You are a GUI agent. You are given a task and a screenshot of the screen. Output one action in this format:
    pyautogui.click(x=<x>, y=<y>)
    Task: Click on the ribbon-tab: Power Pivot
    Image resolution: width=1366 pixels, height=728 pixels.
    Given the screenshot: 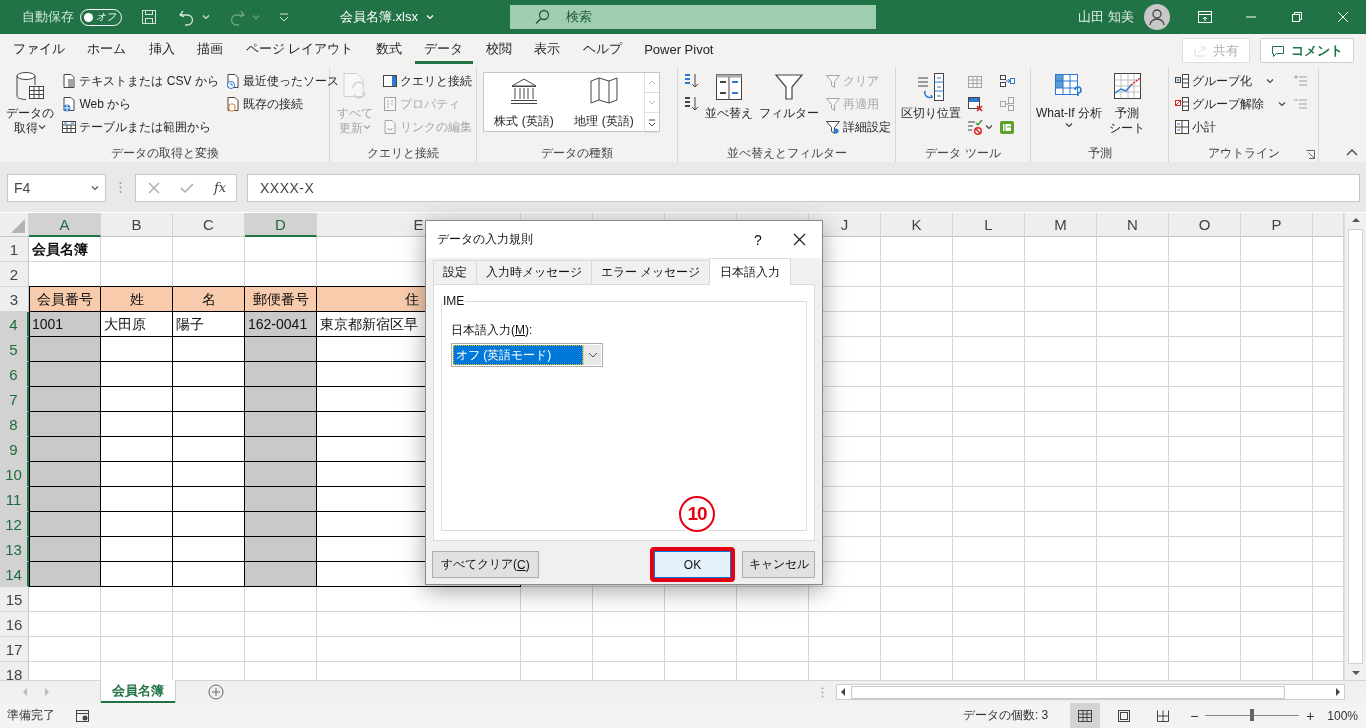 What is the action you would take?
    pyautogui.click(x=678, y=49)
    